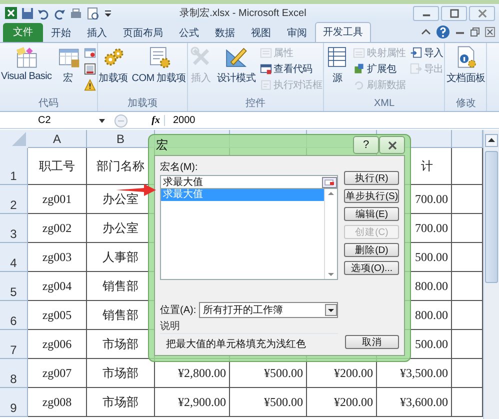  I want to click on insert-function-button: fx, so click(146, 120).